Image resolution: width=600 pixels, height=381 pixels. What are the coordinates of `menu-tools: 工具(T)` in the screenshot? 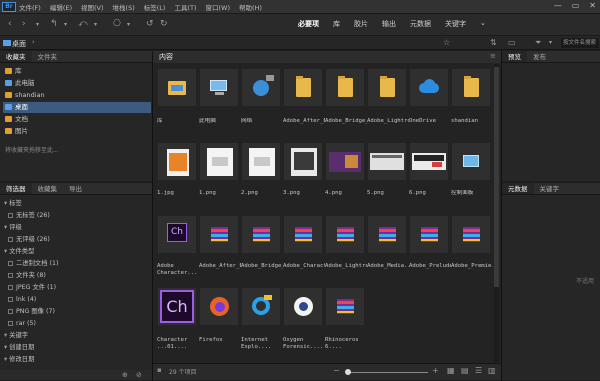 It's located at (185, 7).